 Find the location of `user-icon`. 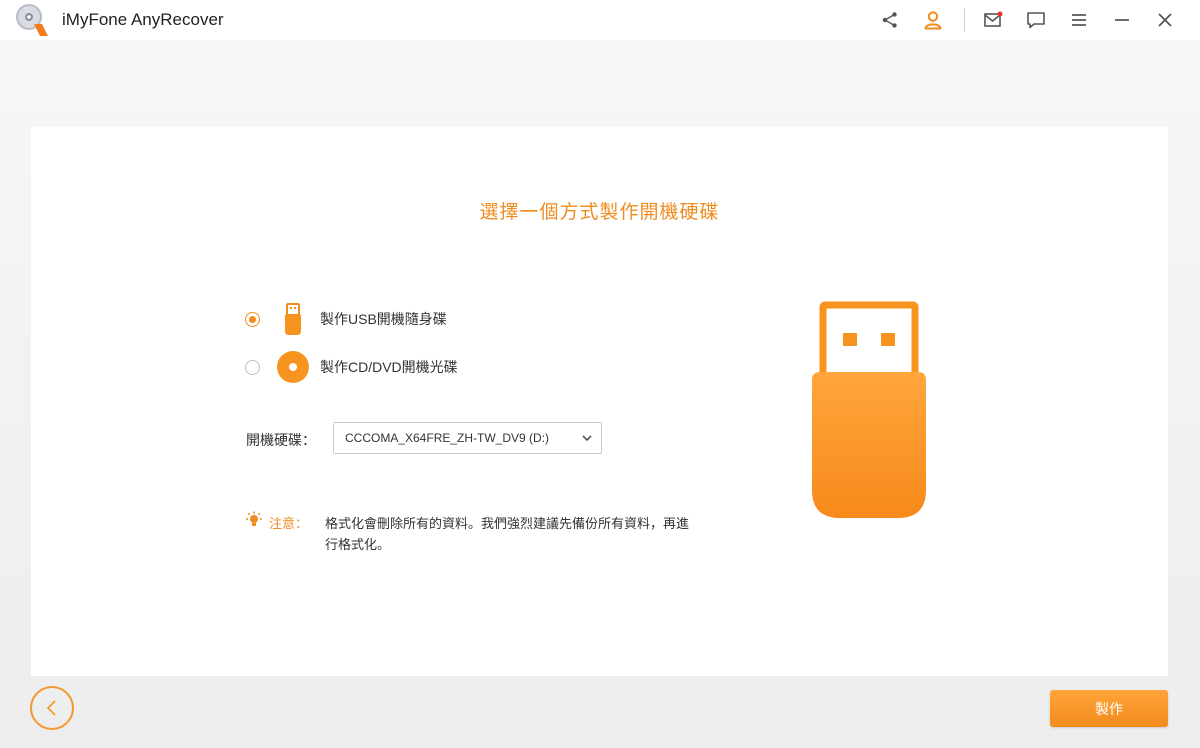

user-icon is located at coordinates (933, 20).